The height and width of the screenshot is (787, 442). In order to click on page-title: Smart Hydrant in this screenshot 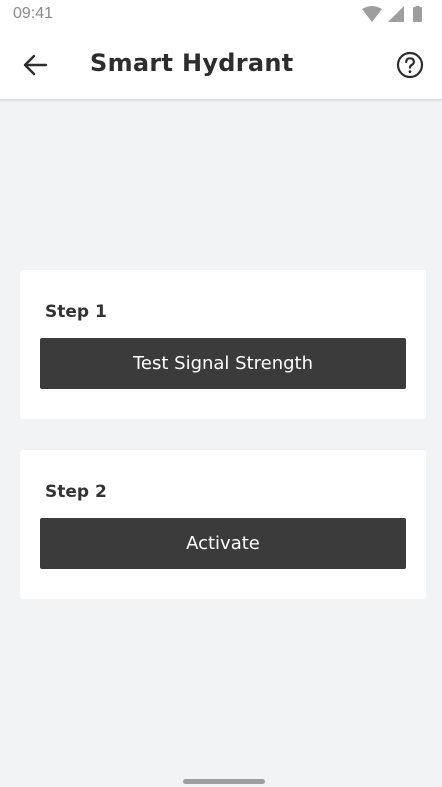, I will do `click(192, 63)`.